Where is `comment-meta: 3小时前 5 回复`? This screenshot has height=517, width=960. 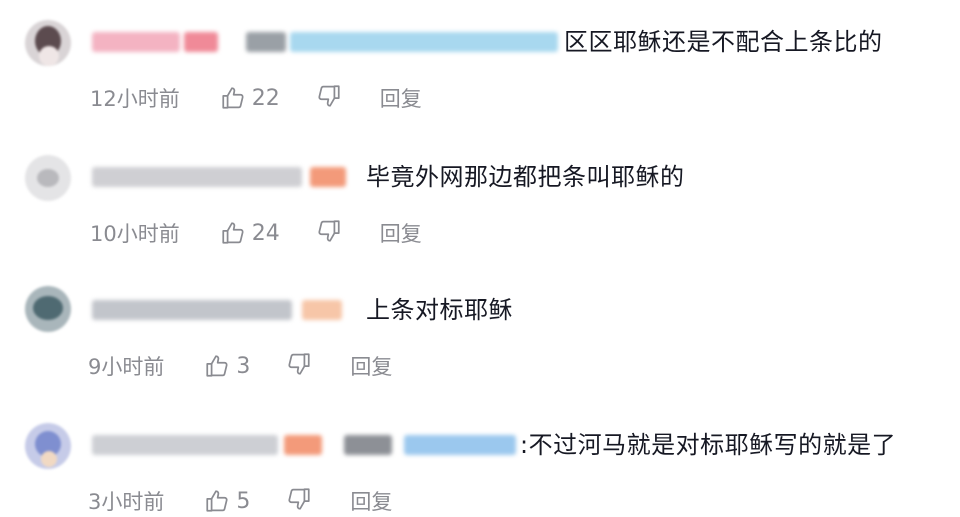 comment-meta: 3小时前 5 回复 is located at coordinates (240, 501).